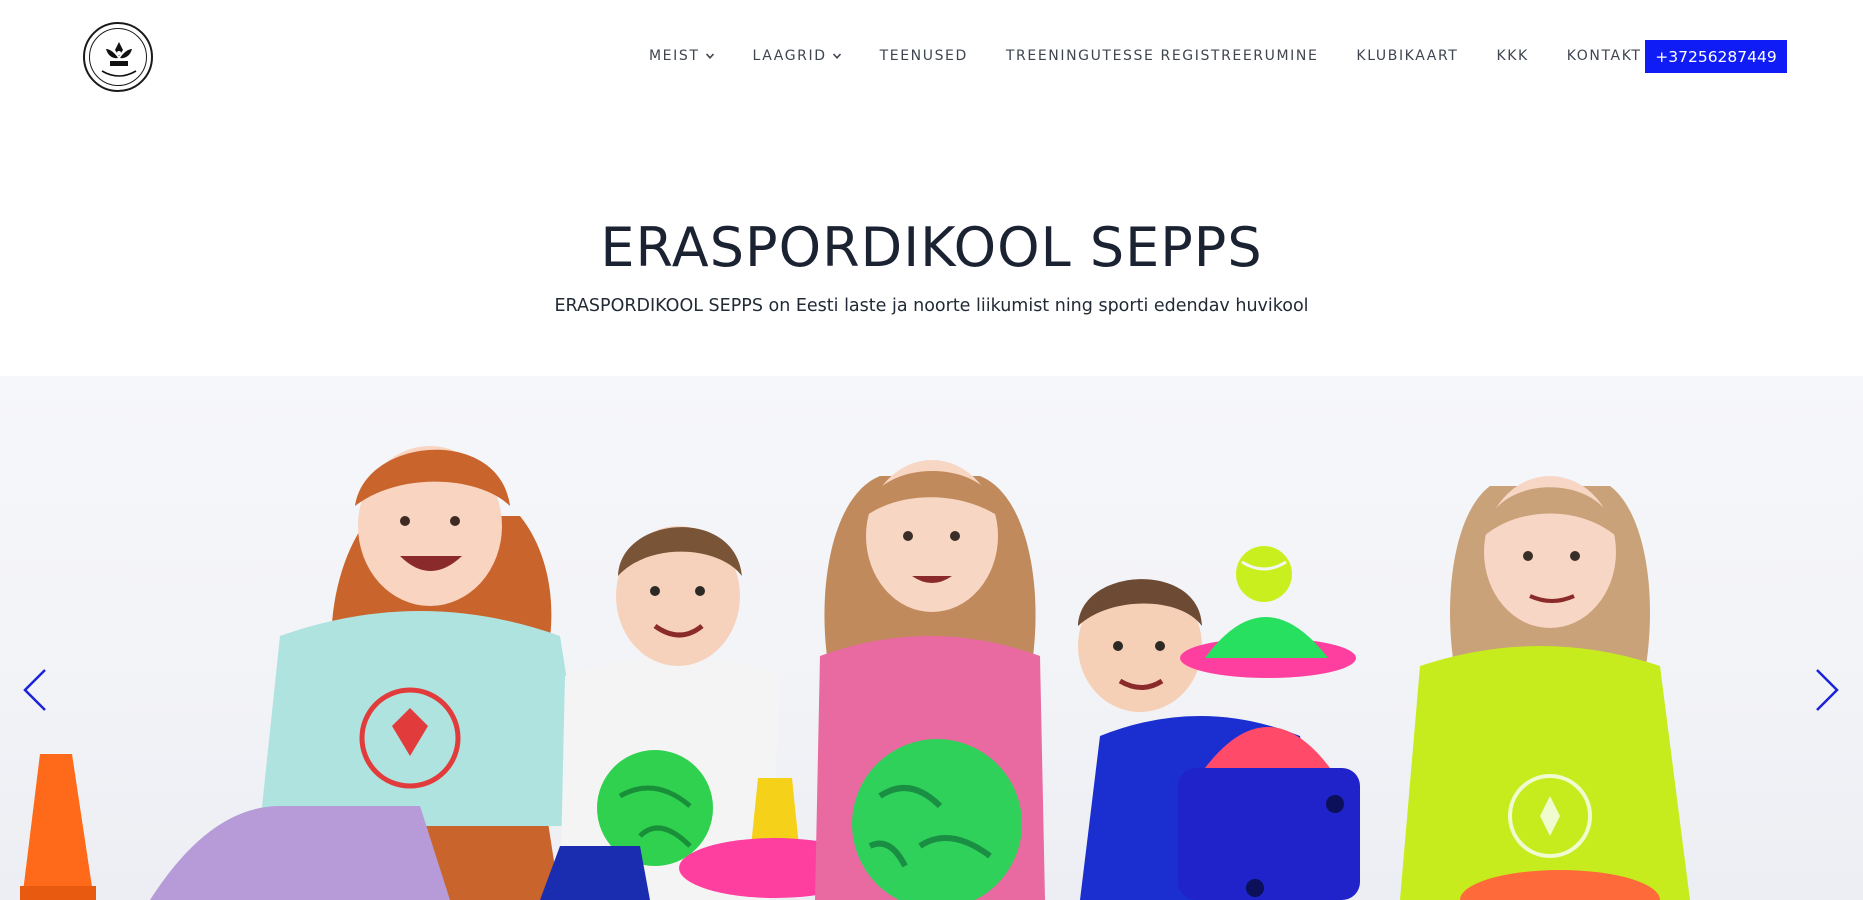  What do you see at coordinates (789, 56) in the screenshot?
I see `nav-item-label: LAAGRID` at bounding box center [789, 56].